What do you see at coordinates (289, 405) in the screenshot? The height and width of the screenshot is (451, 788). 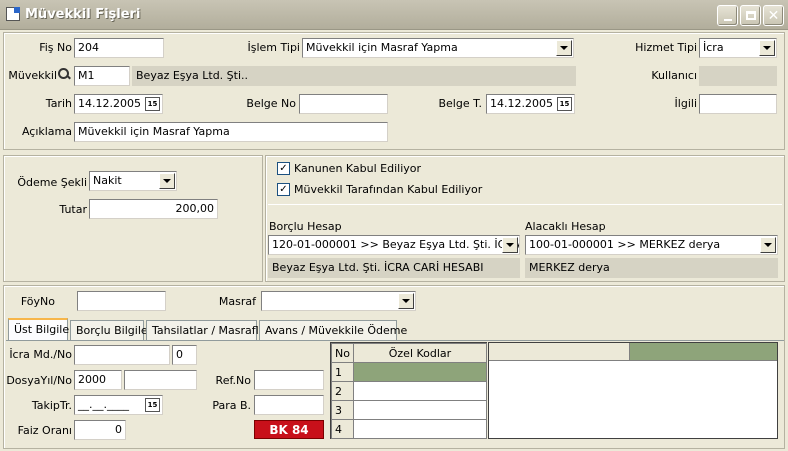 I see `para-b-input` at bounding box center [289, 405].